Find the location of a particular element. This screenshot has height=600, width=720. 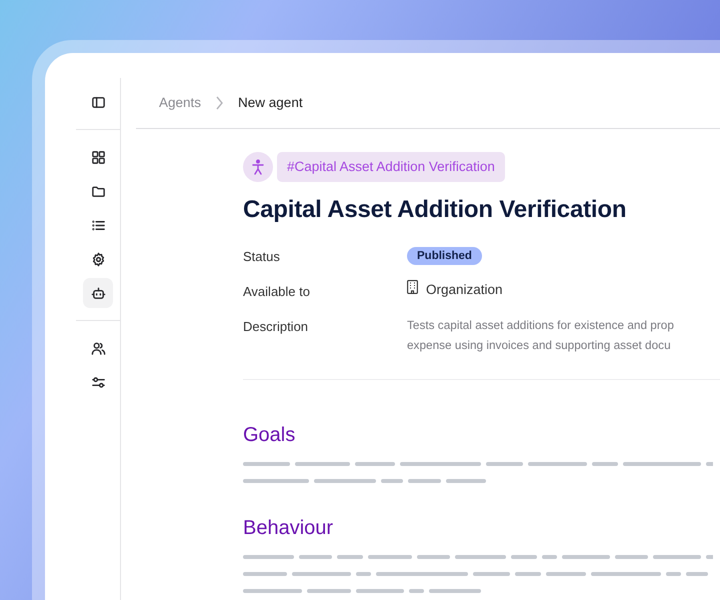

agent-title: Capital Asset Addition Verification is located at coordinates (435, 210).